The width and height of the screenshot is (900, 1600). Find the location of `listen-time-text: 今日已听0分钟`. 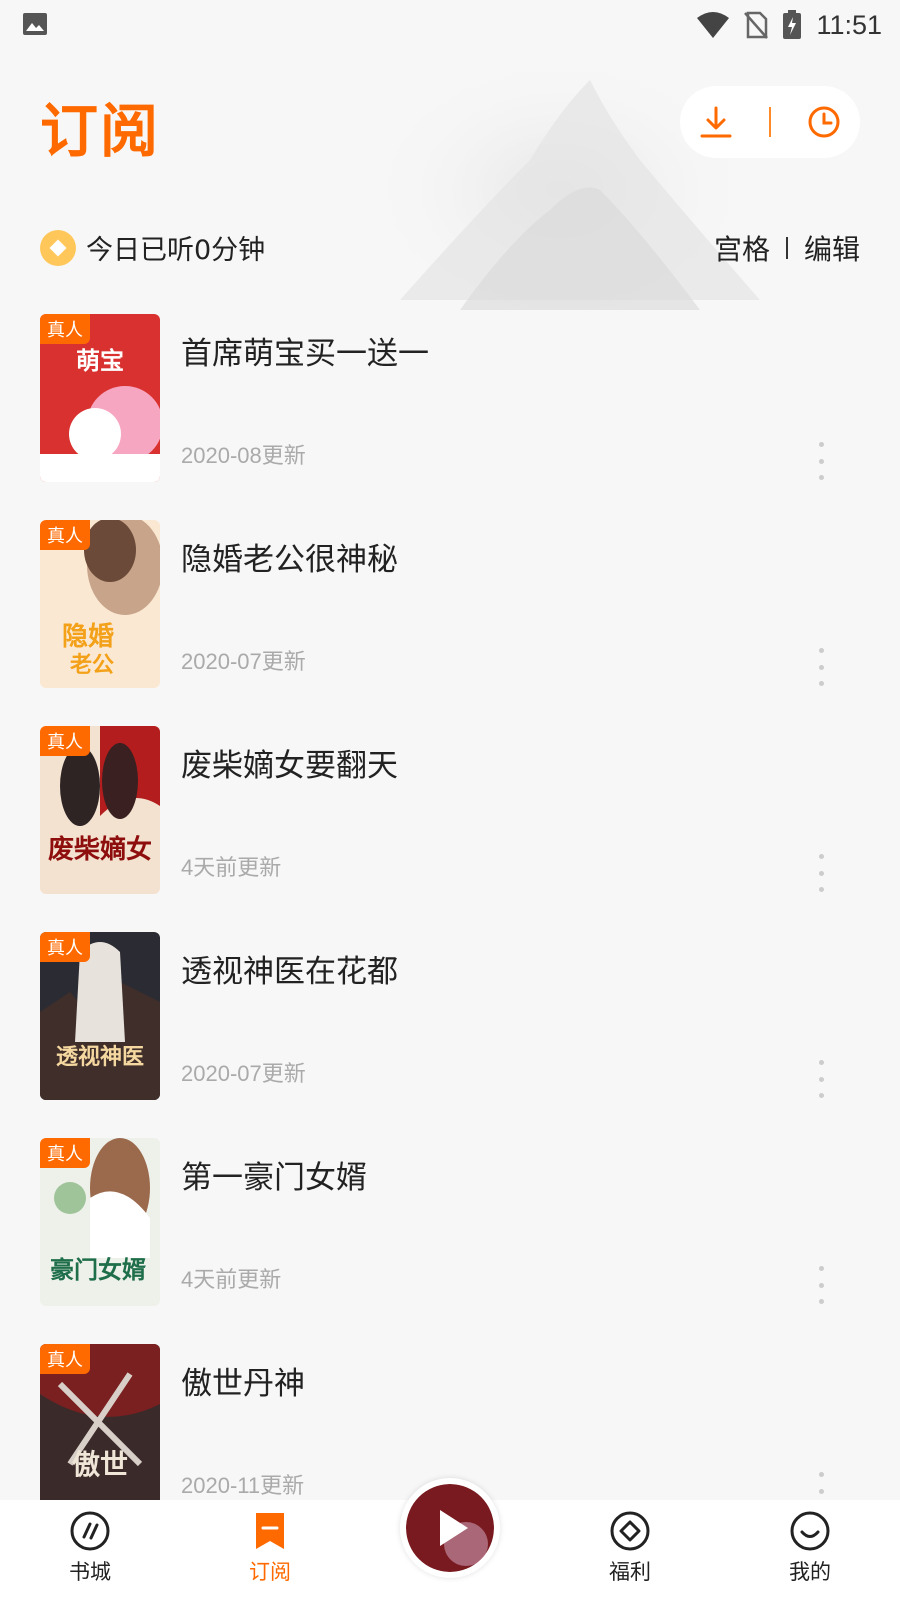

listen-time-text: 今日已听0分钟 is located at coordinates (176, 250).